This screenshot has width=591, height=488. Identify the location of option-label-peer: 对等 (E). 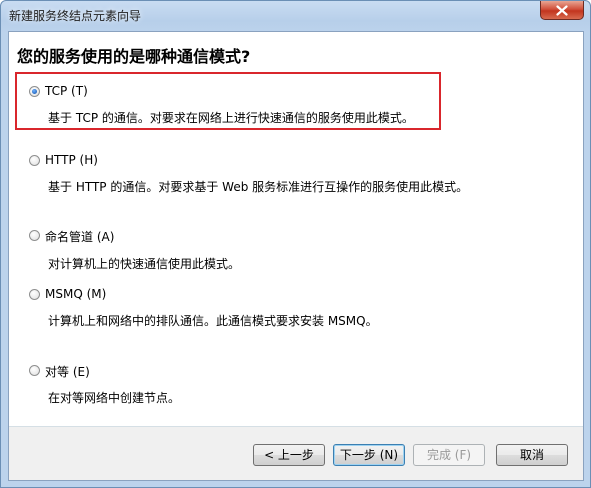
(67, 372).